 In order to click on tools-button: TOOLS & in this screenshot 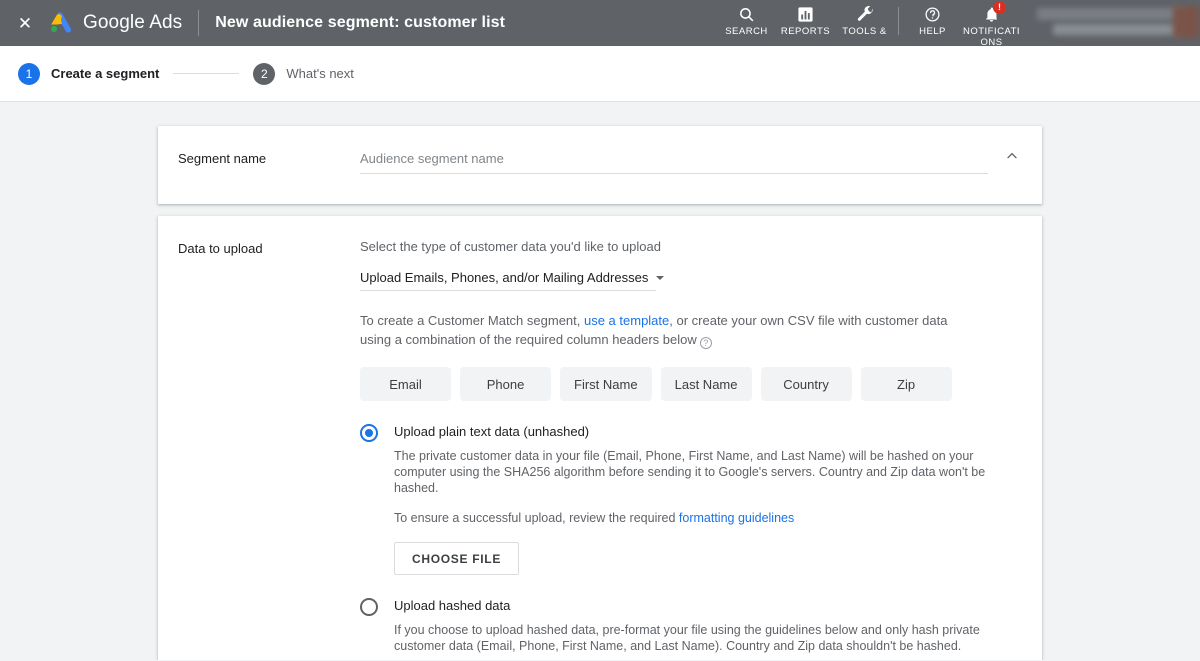, I will do `click(864, 23)`.